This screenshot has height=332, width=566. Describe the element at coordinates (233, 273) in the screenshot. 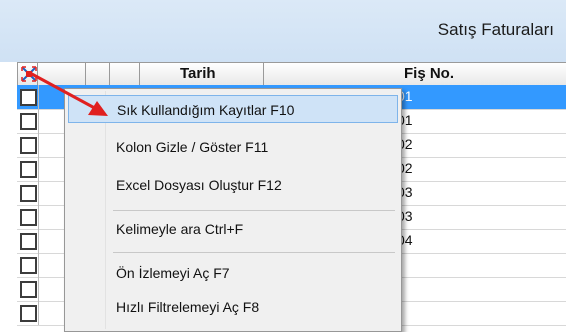

I see `menu-item-open-preview: Ön İzlemeyi Aç F7` at that location.